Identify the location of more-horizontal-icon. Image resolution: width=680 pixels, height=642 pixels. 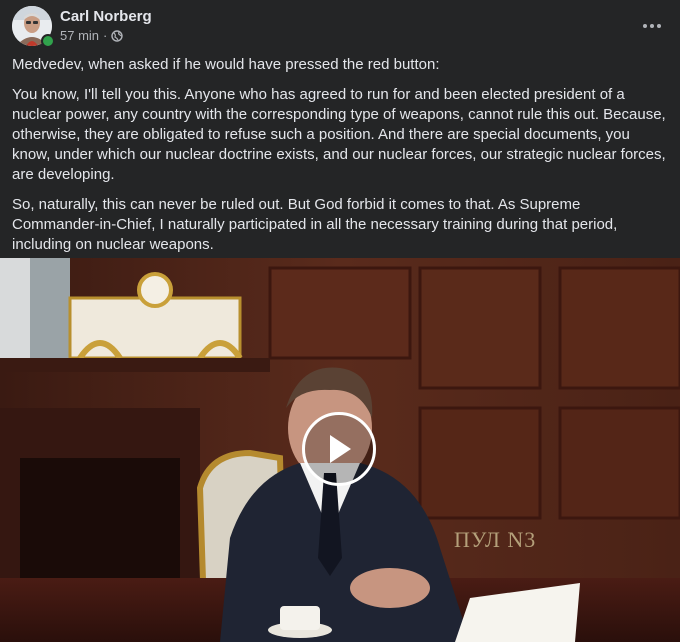
(652, 26).